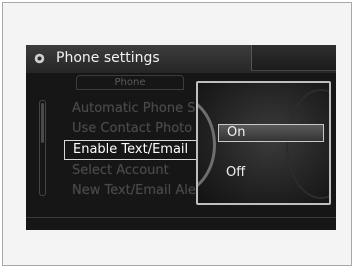 Image resolution: width=354 pixels, height=268 pixels. Describe the element at coordinates (42, 148) in the screenshot. I see `scrollbar` at that location.